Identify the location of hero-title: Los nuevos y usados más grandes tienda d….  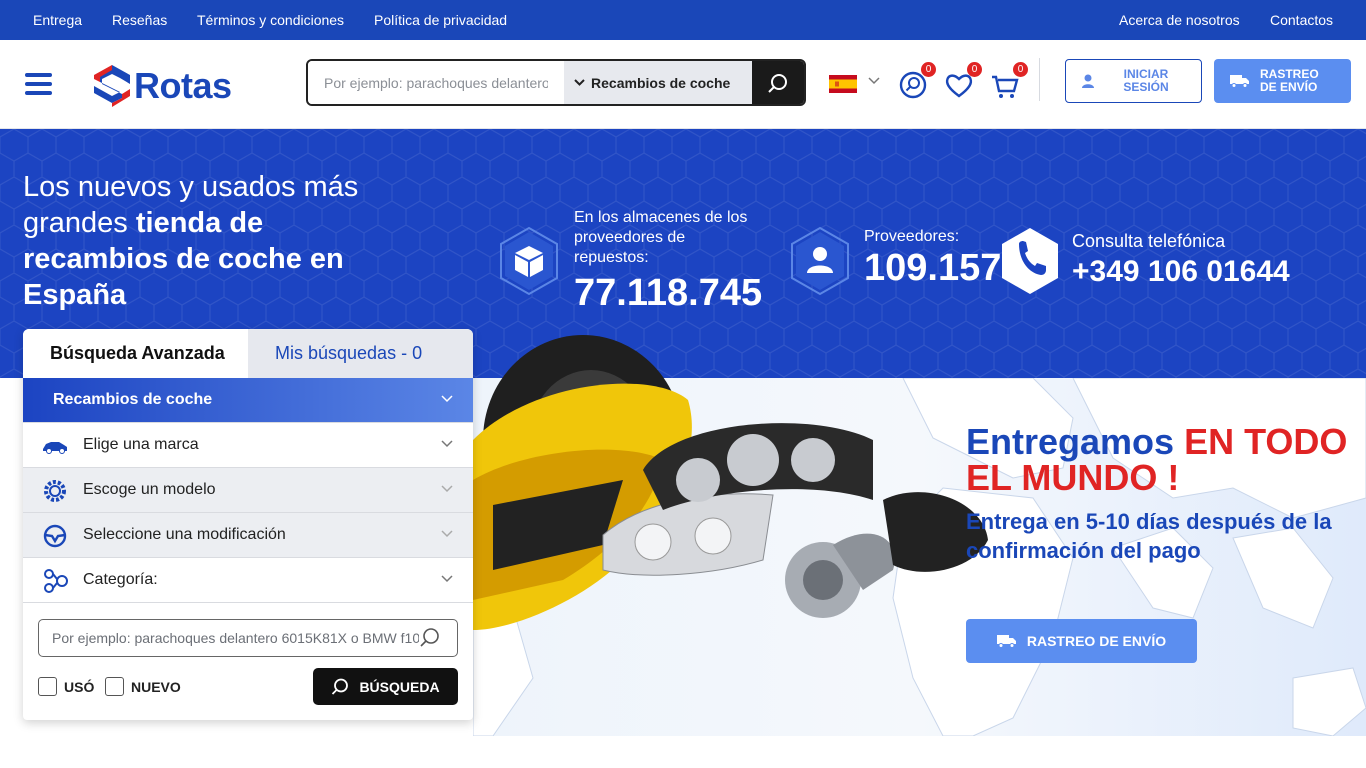
(191, 241).